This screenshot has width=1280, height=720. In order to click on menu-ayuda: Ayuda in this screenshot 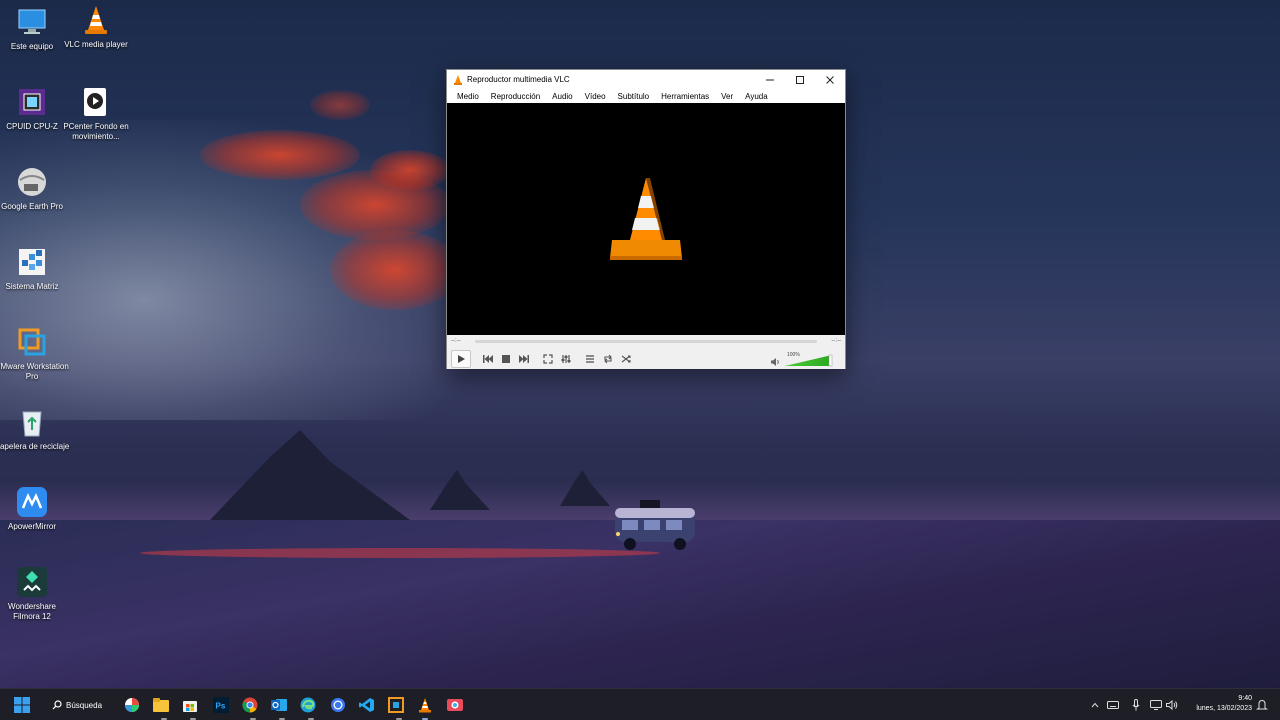, I will do `click(756, 96)`.